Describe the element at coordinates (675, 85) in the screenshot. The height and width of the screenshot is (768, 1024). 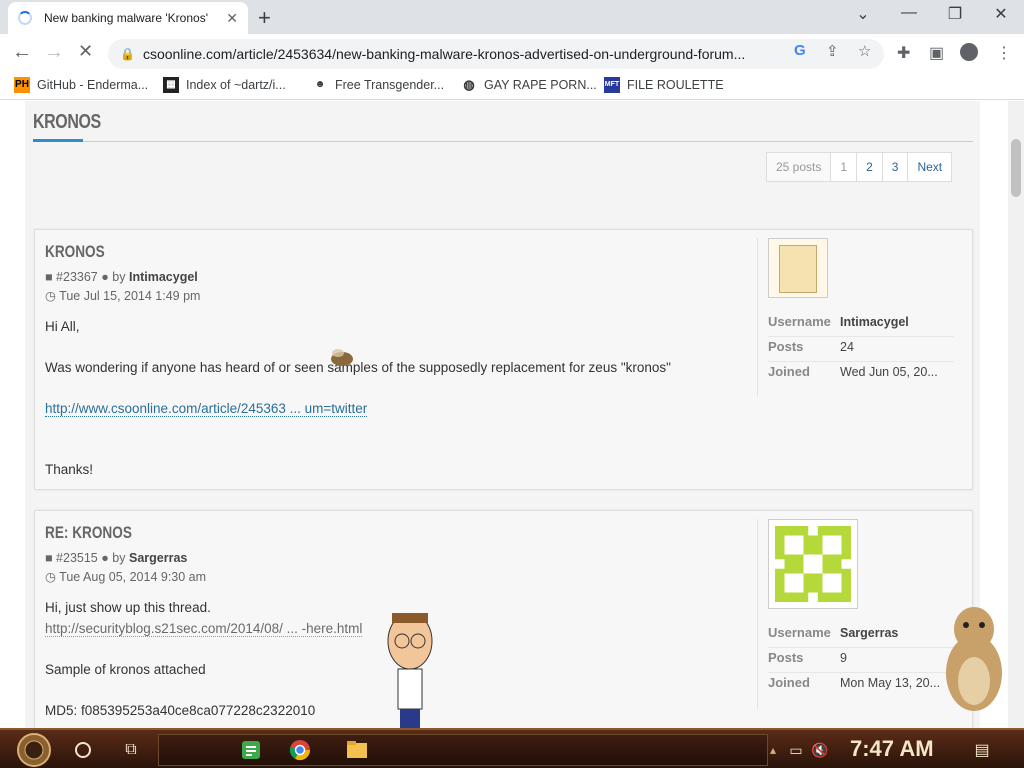
I see `bookmark-label: FILE ROULETTE` at that location.